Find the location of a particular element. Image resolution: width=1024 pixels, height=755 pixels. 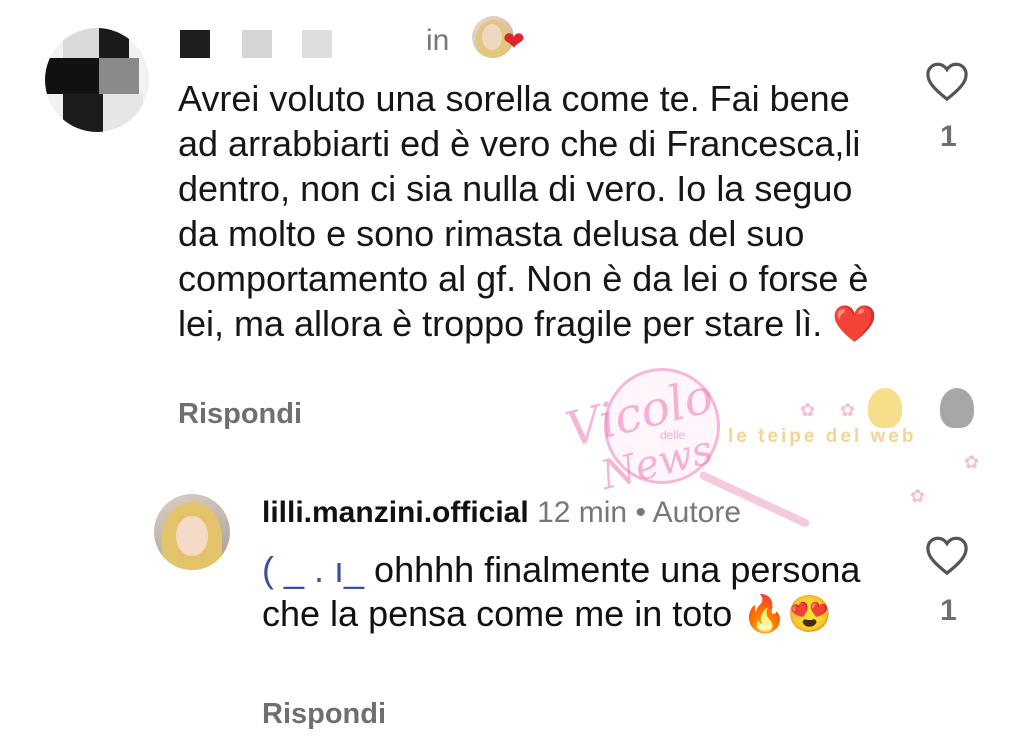

comment-timestamp: in is located at coordinates (438, 40).